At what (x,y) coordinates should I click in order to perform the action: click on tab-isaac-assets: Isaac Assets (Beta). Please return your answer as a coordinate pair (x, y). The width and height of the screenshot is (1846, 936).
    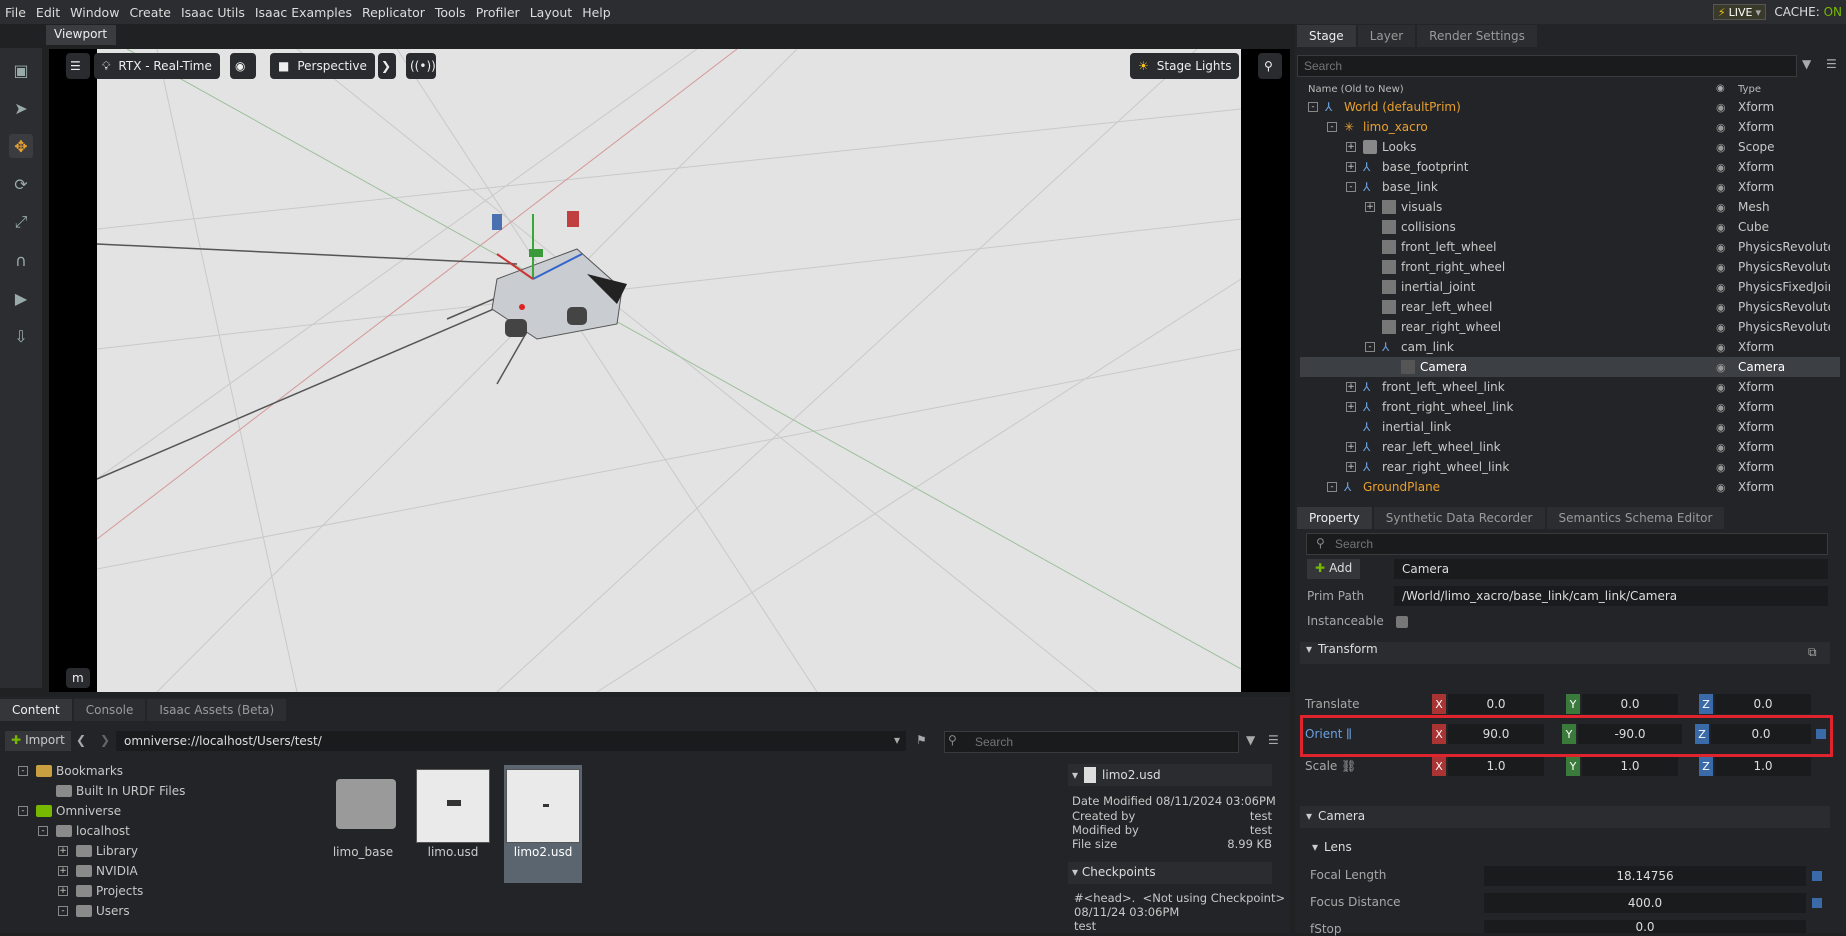
    Looking at the image, I should click on (217, 710).